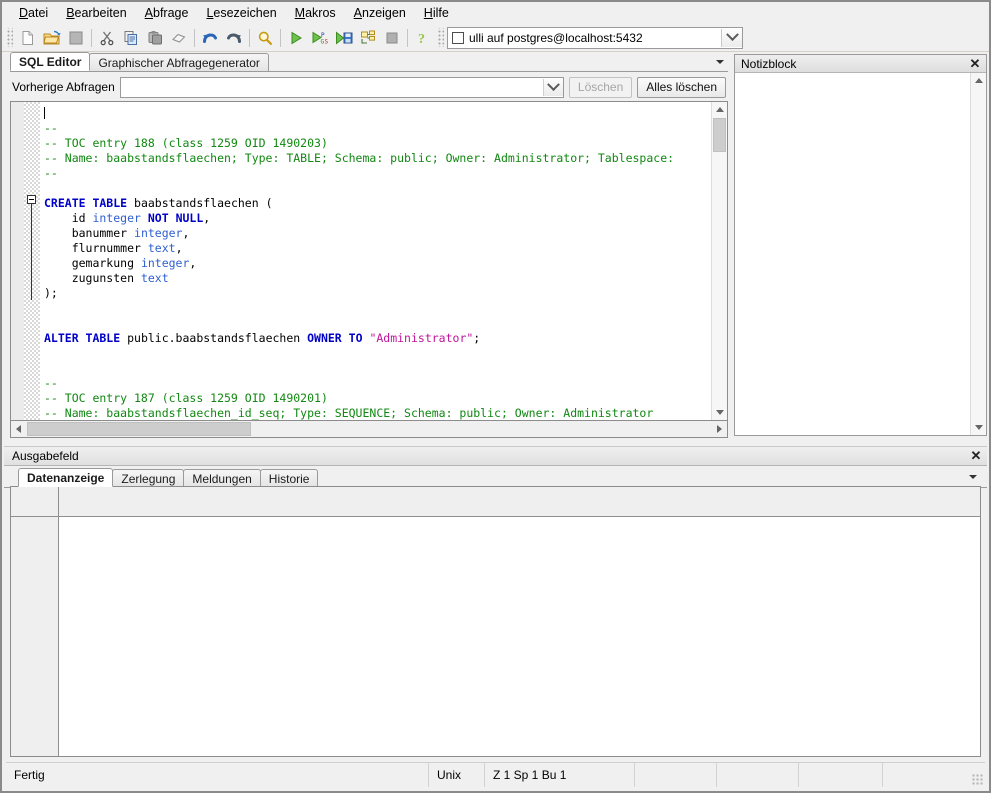  I want to click on search-icon, so click(265, 37).